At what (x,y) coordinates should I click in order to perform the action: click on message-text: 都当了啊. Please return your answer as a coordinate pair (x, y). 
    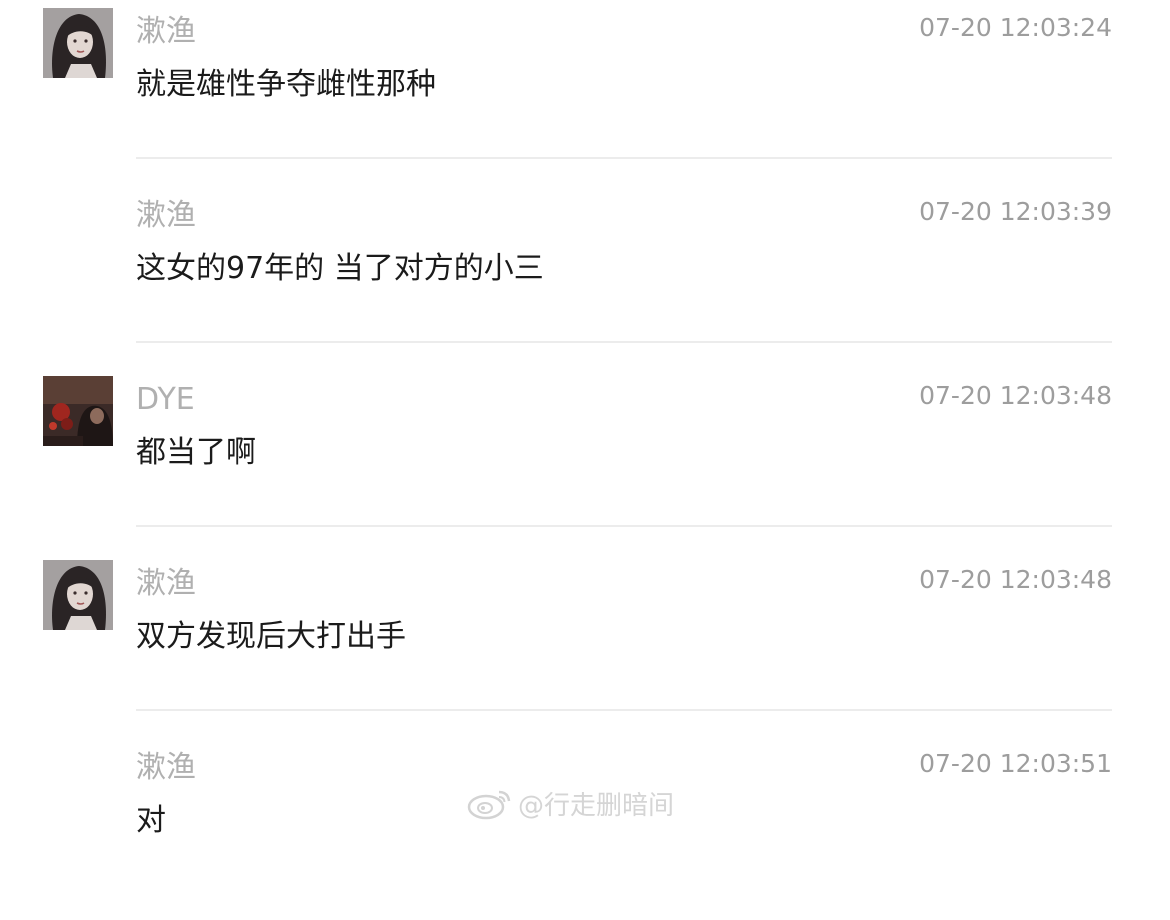
    Looking at the image, I should click on (196, 452).